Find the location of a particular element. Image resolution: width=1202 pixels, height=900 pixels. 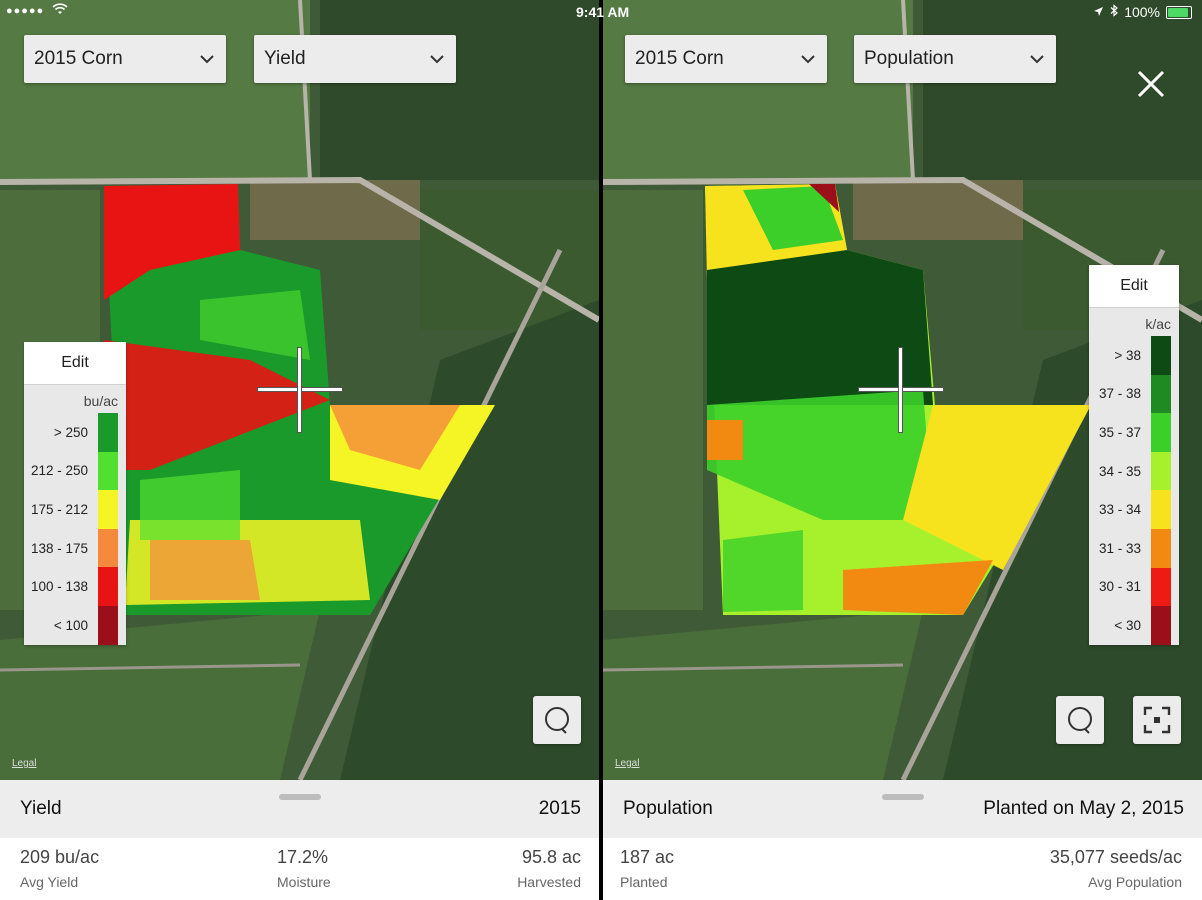

legend-row: 100 - 138 is located at coordinates (75, 586).